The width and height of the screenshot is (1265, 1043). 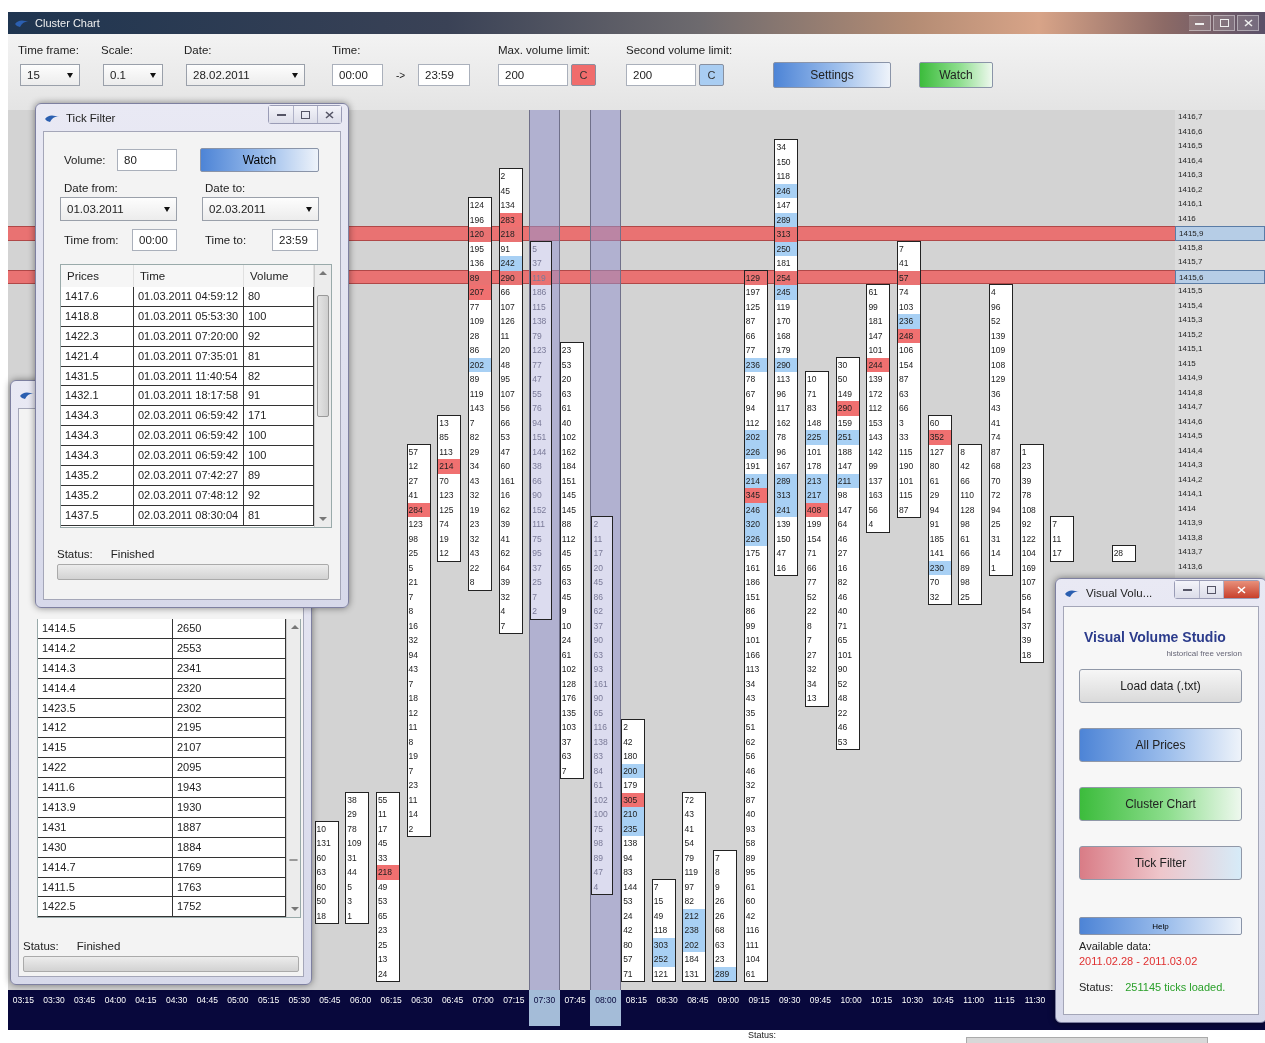 What do you see at coordinates (279, 276) in the screenshot?
I see `column-header: Volume` at bounding box center [279, 276].